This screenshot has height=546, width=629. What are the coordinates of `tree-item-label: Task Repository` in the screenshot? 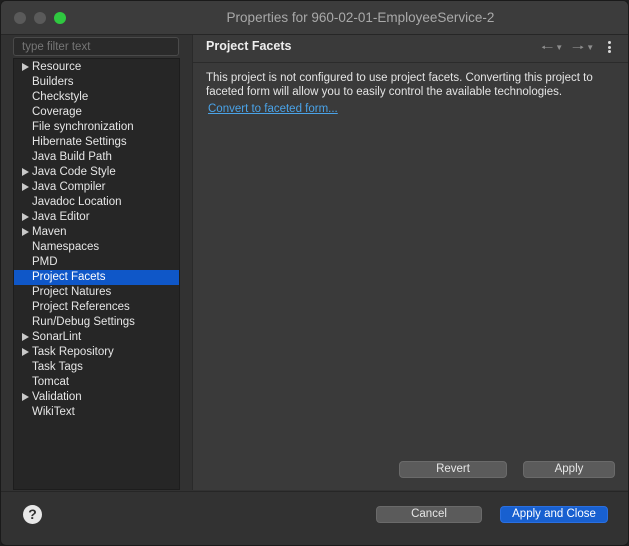 It's located at (73, 352).